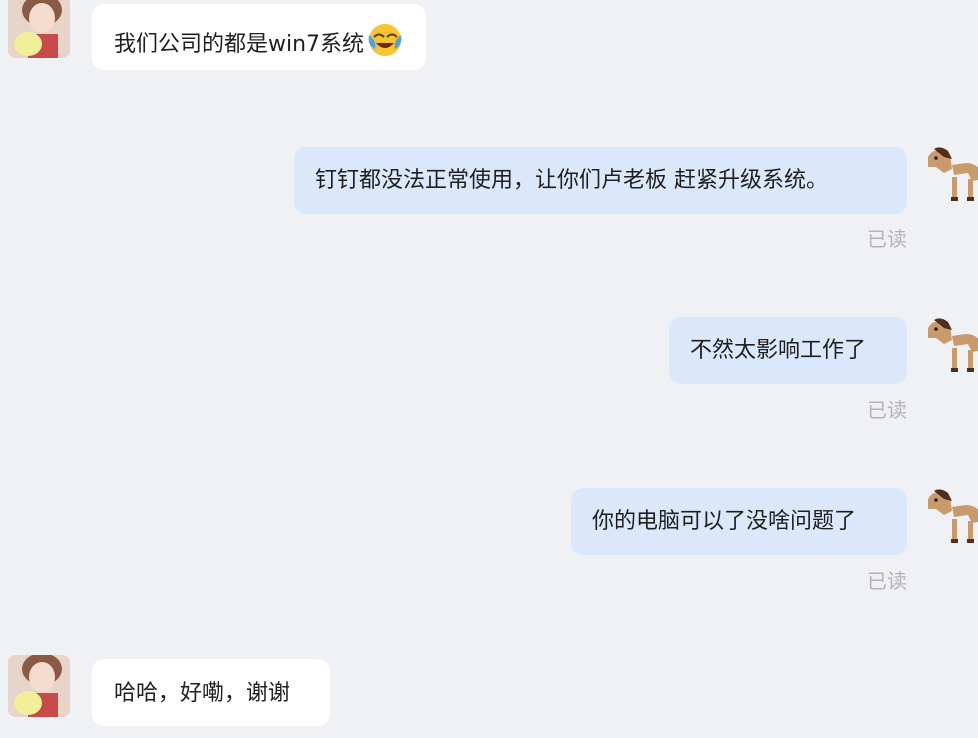 This screenshot has height=738, width=978. I want to click on message-text: 我们公司的都是win7系统, so click(239, 44).